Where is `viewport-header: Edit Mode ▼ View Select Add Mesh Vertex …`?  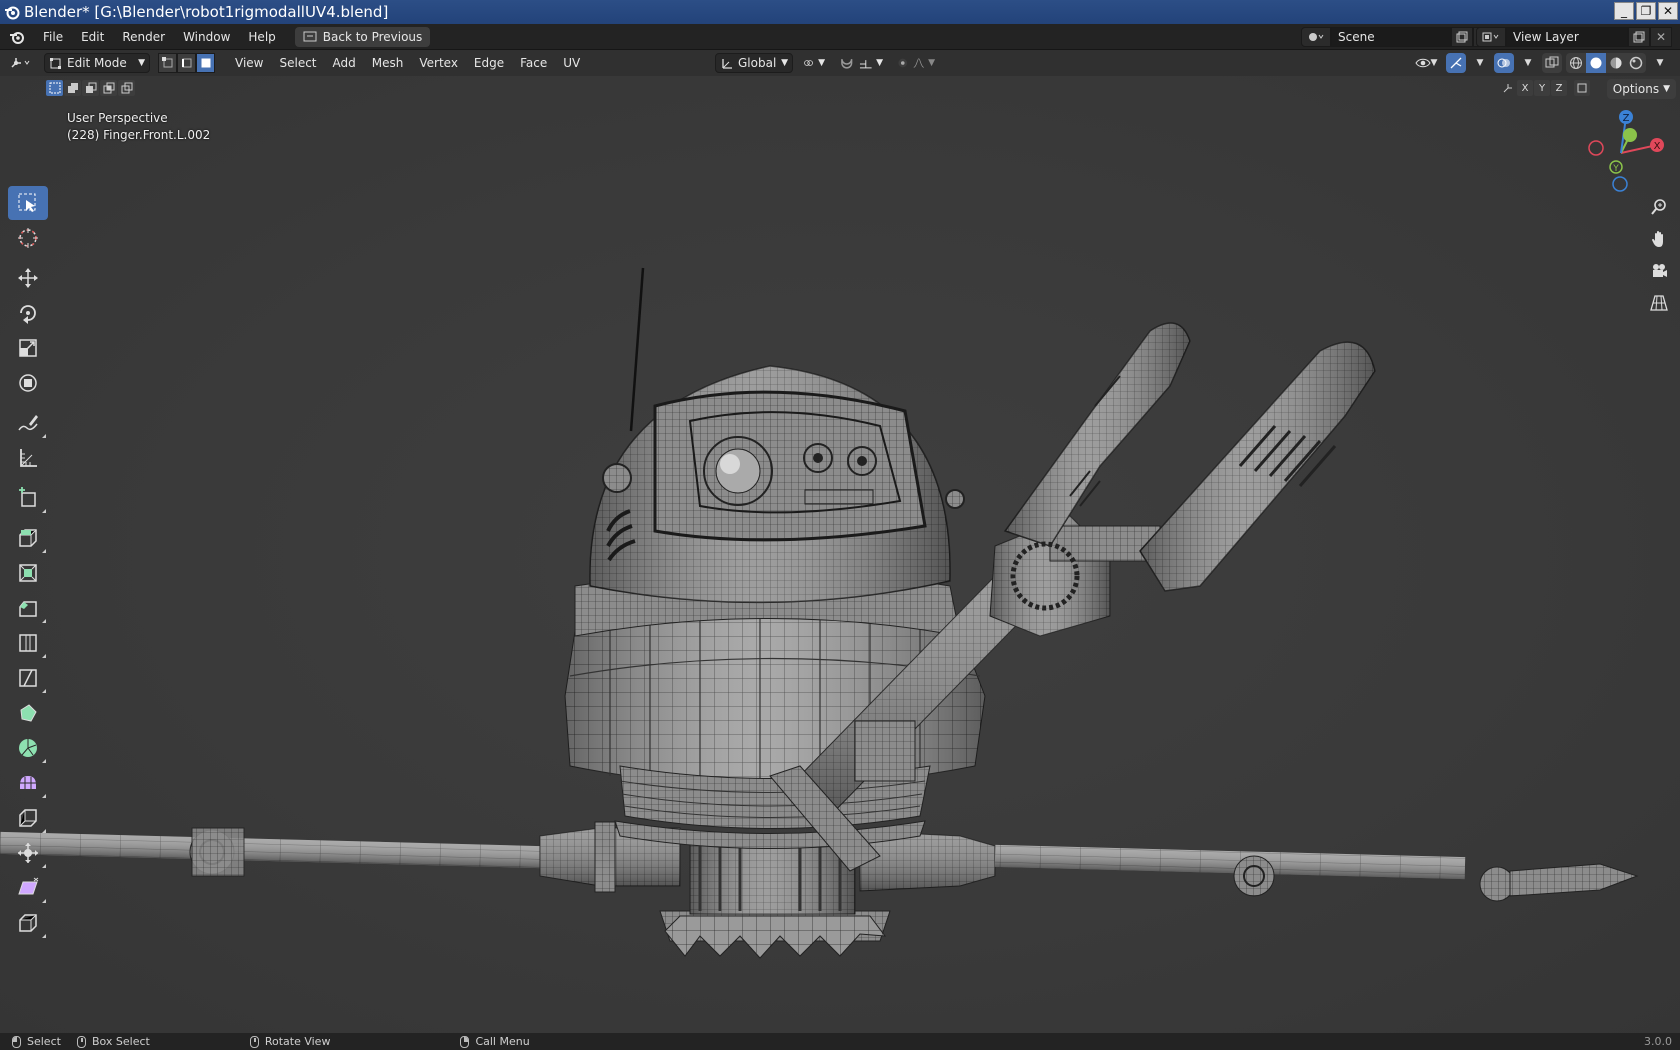 viewport-header: Edit Mode ▼ View Select Add Mesh Vertex … is located at coordinates (840, 63).